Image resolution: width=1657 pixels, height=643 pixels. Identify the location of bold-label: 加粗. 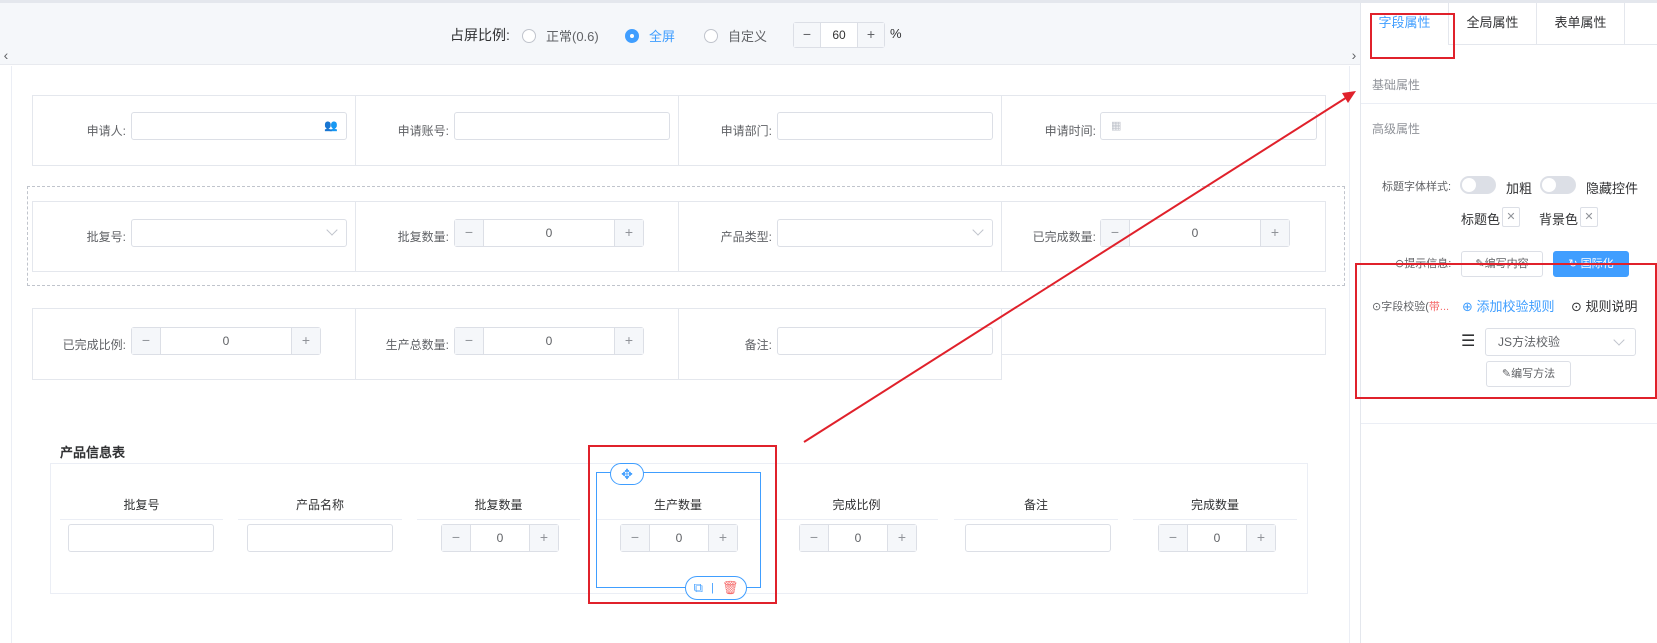
(1519, 188).